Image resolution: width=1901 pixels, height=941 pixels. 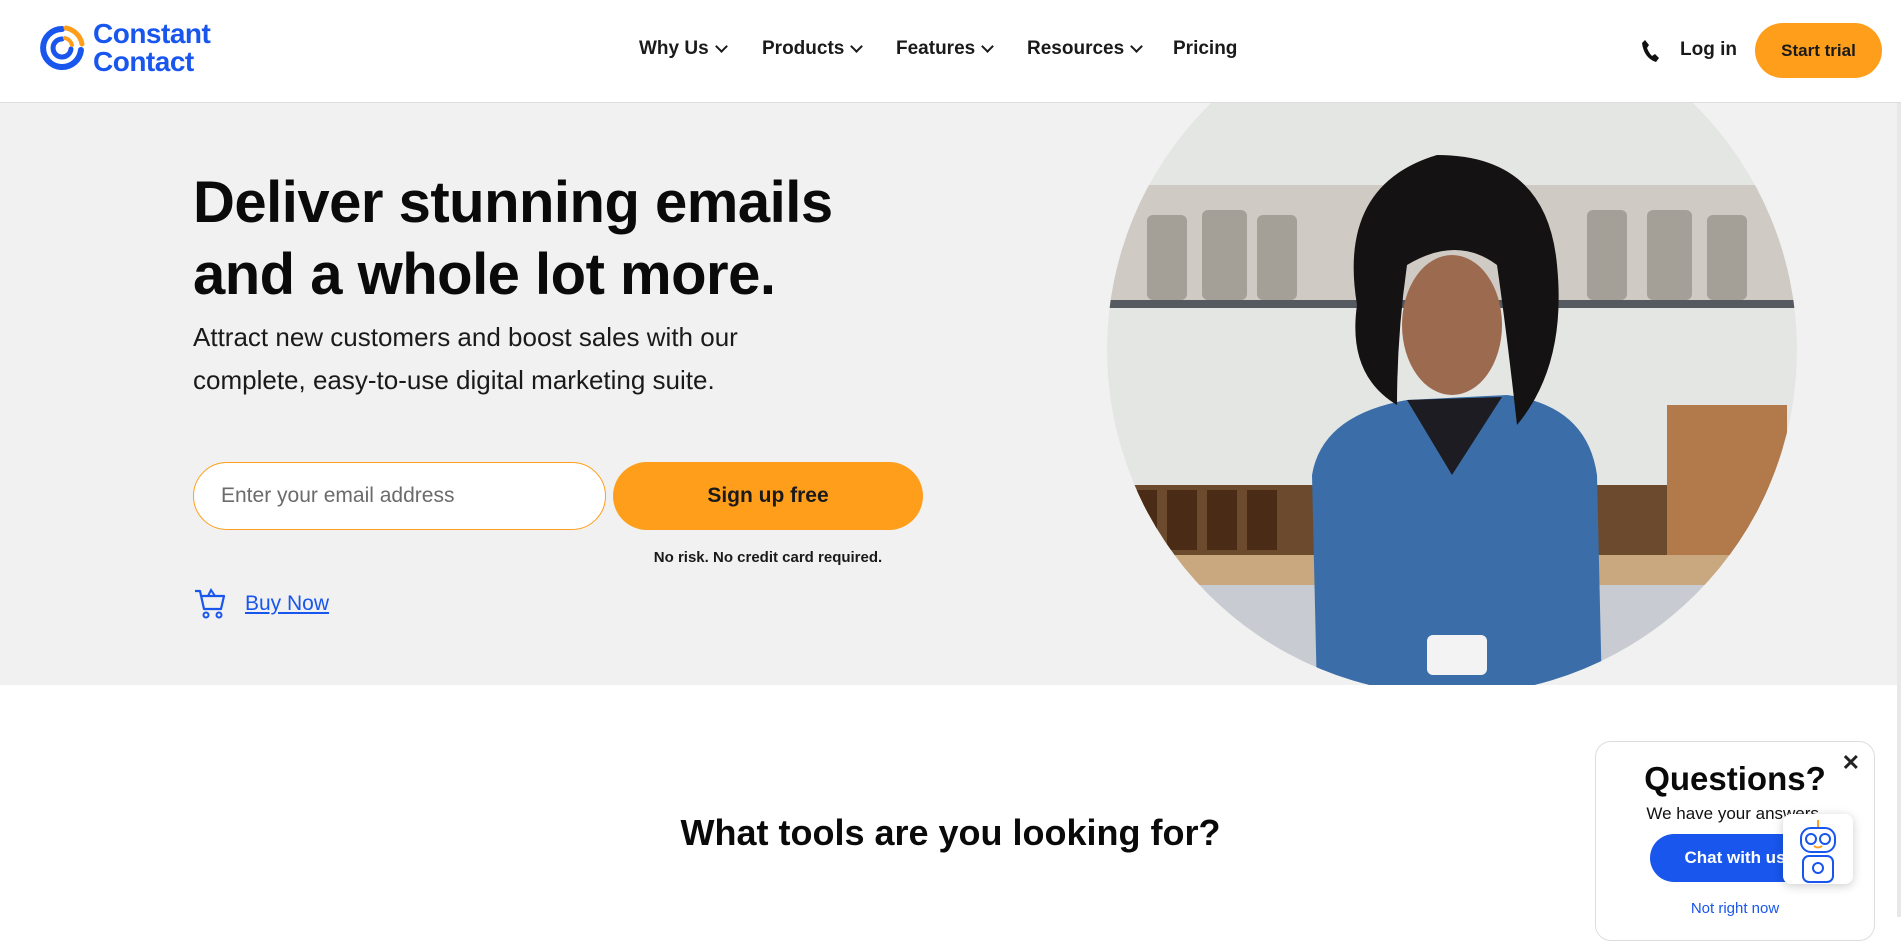 What do you see at coordinates (1818, 849) in the screenshot?
I see `chatbot-robot-icon` at bounding box center [1818, 849].